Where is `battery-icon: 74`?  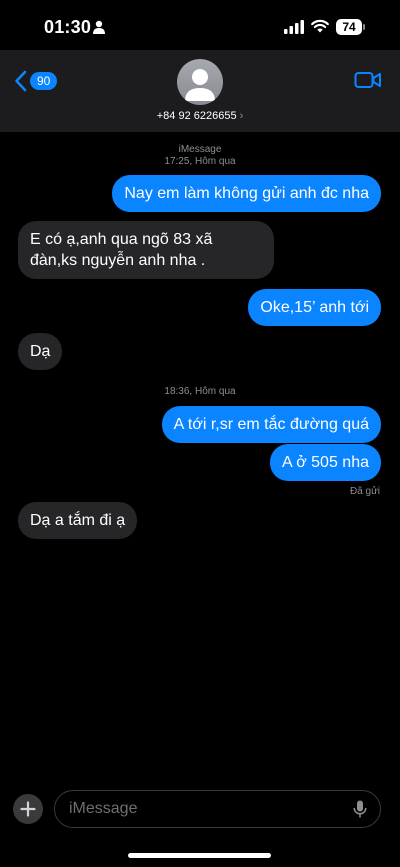
battery-icon: 74 is located at coordinates (351, 27).